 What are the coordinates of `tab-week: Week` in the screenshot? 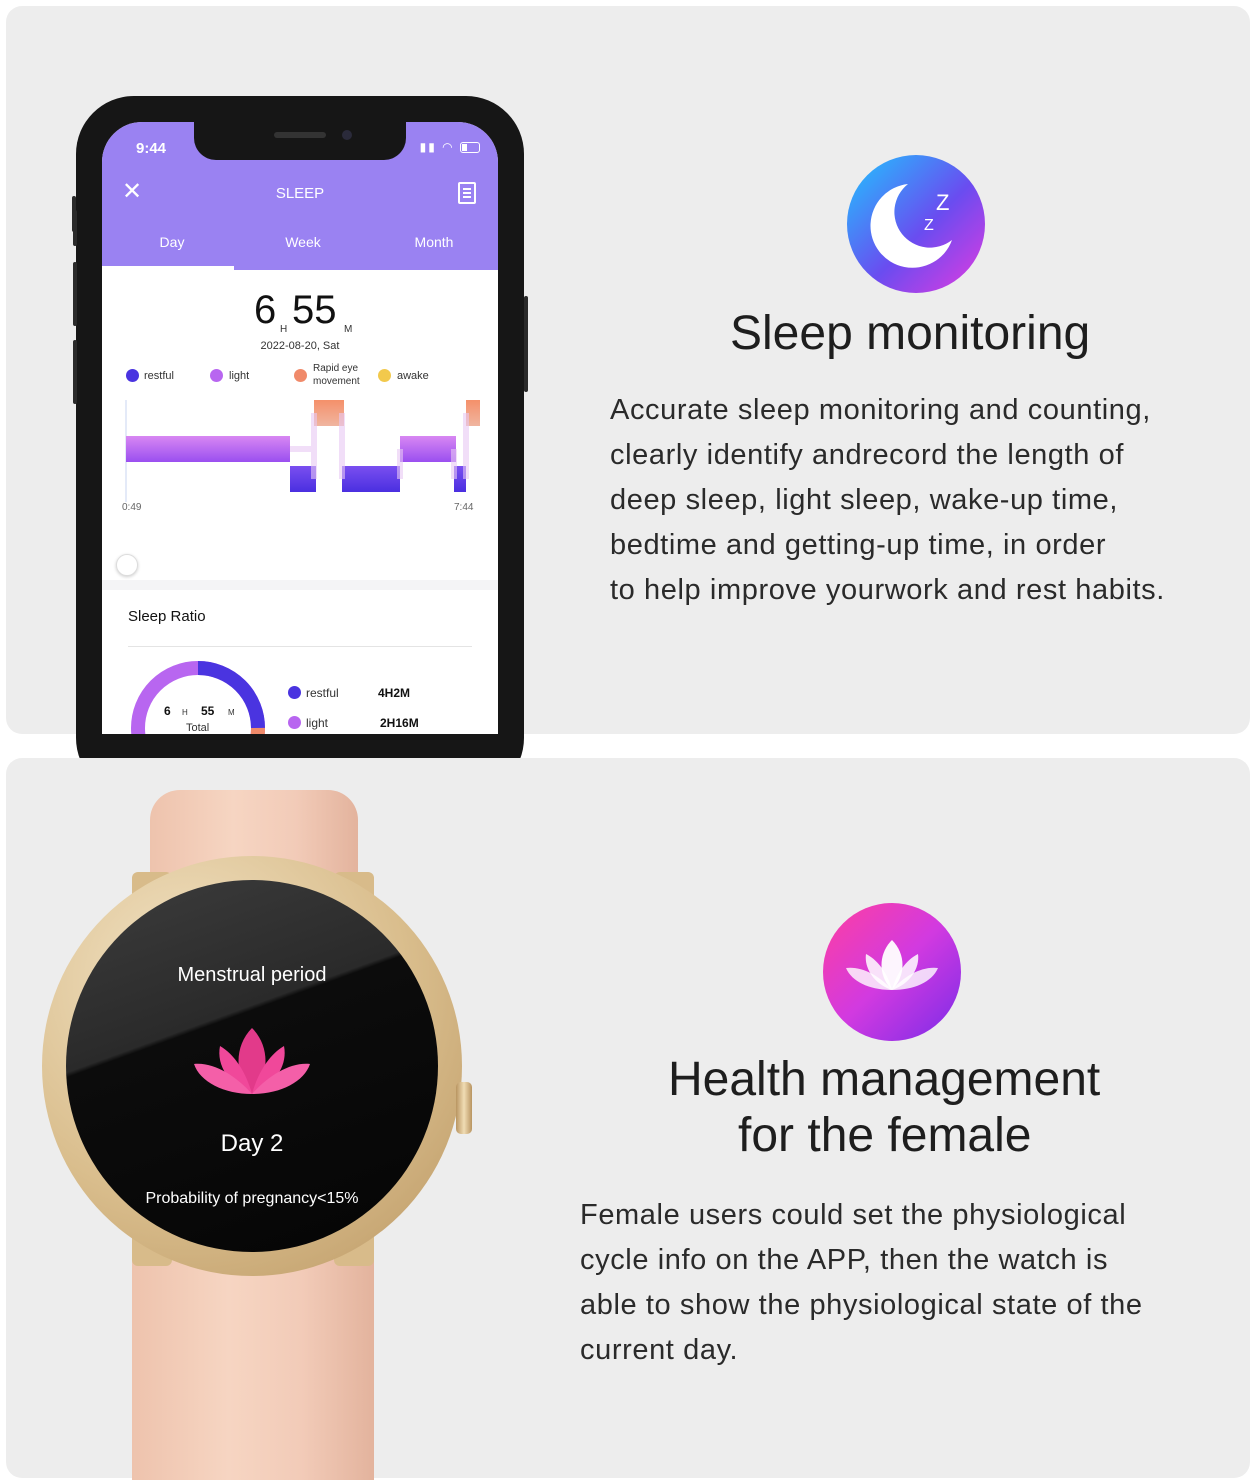 It's located at (303, 242).